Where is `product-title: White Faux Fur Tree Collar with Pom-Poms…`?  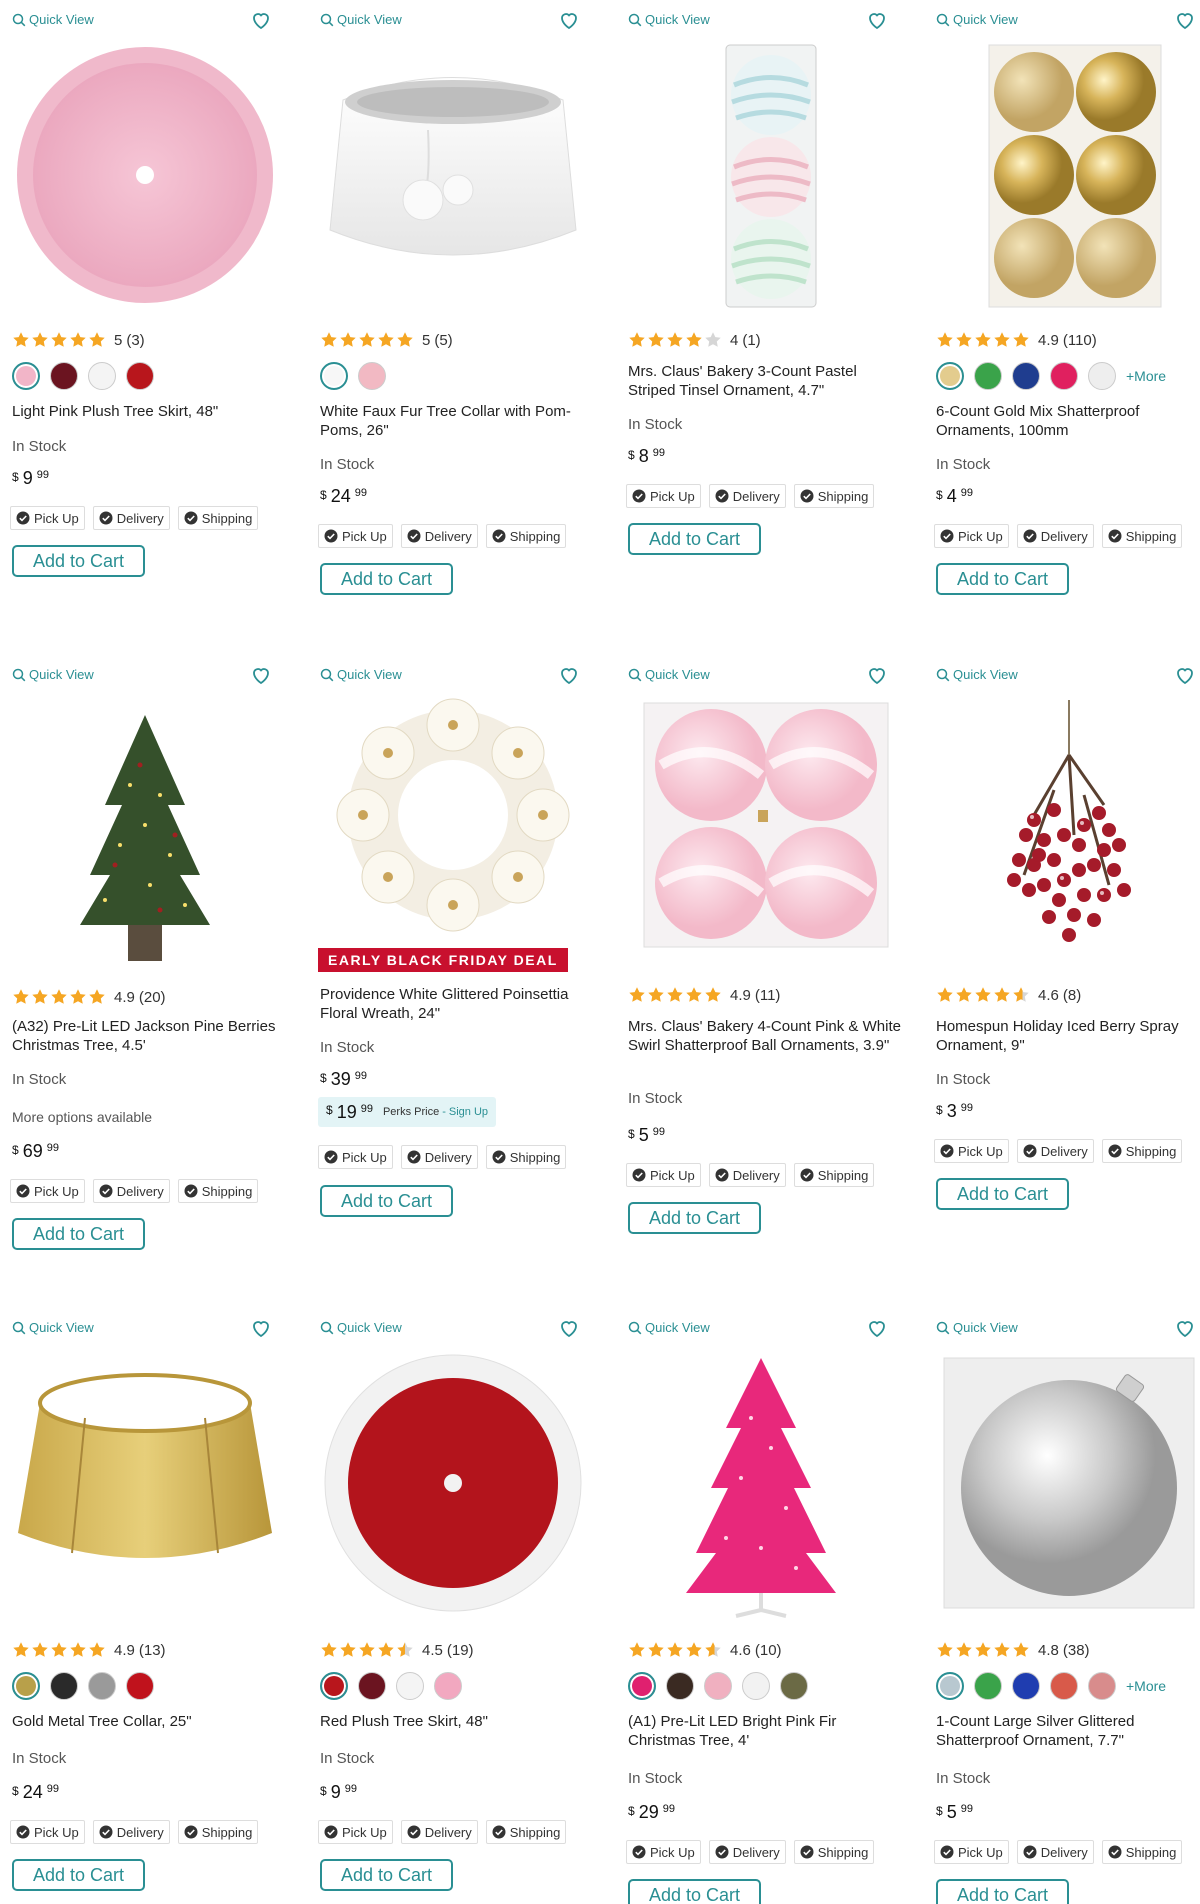 product-title: White Faux Fur Tree Collar with Pom-Poms… is located at coordinates (457, 421).